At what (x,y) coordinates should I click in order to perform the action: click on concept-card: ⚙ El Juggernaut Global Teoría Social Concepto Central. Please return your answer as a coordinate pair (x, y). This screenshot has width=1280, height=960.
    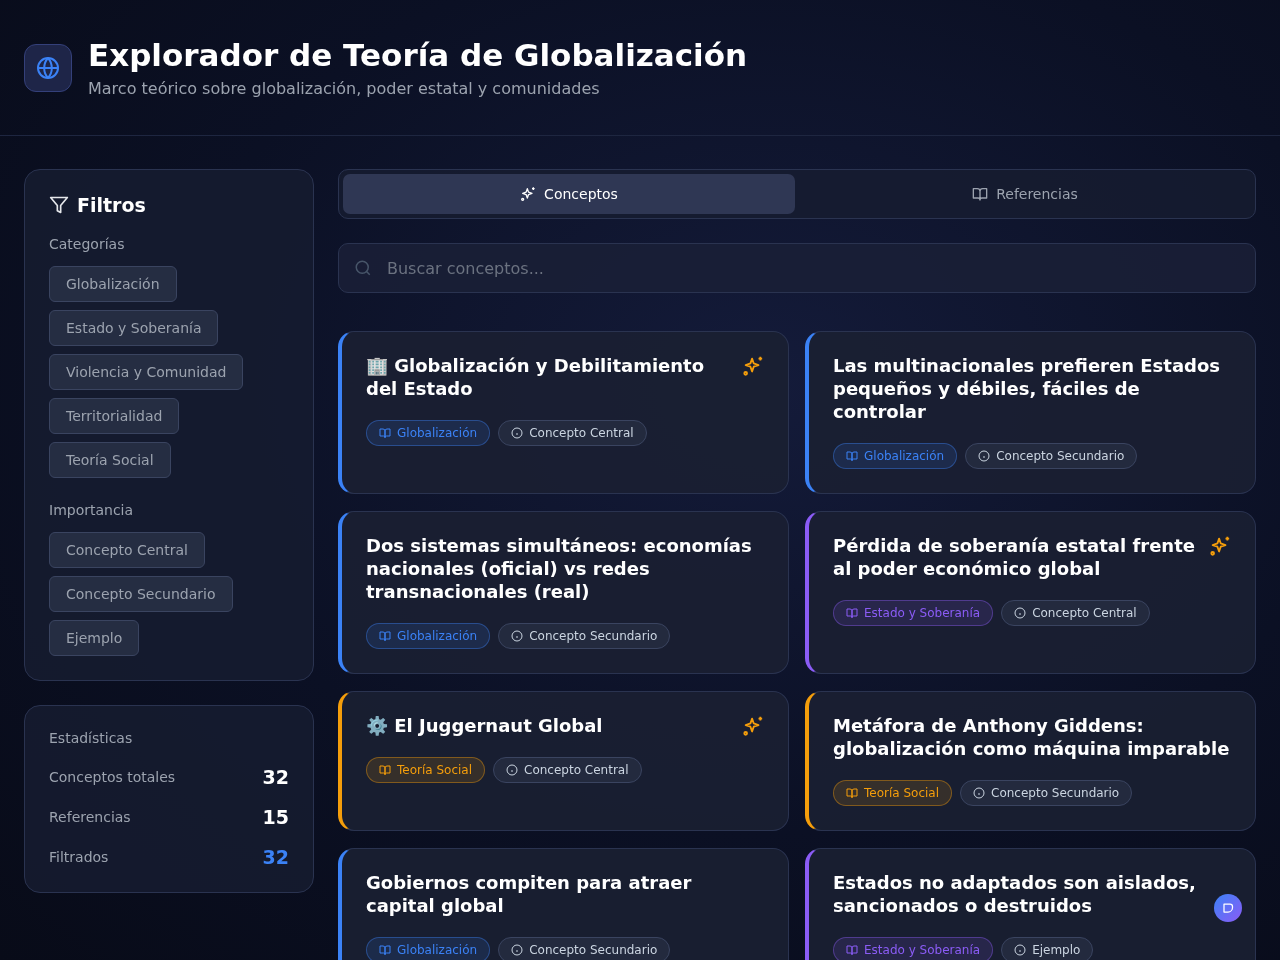
    Looking at the image, I should click on (563, 761).